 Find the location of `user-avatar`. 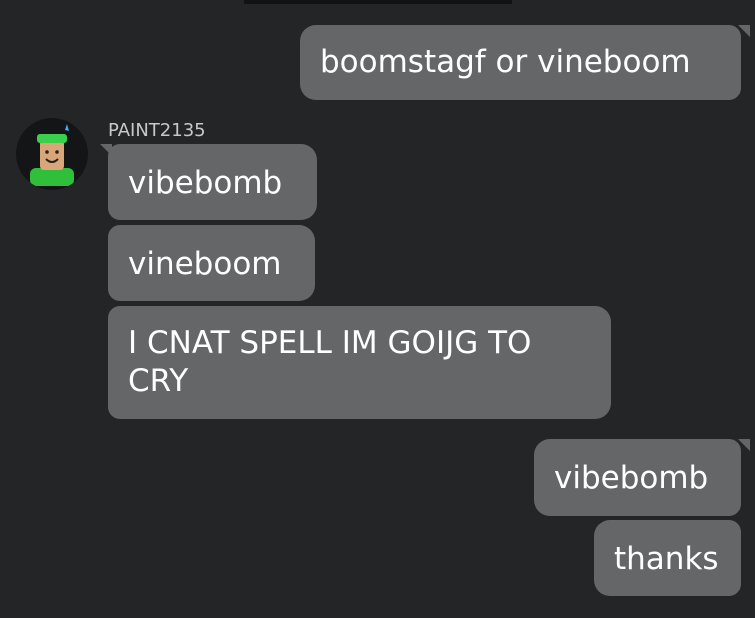

user-avatar is located at coordinates (52, 154).